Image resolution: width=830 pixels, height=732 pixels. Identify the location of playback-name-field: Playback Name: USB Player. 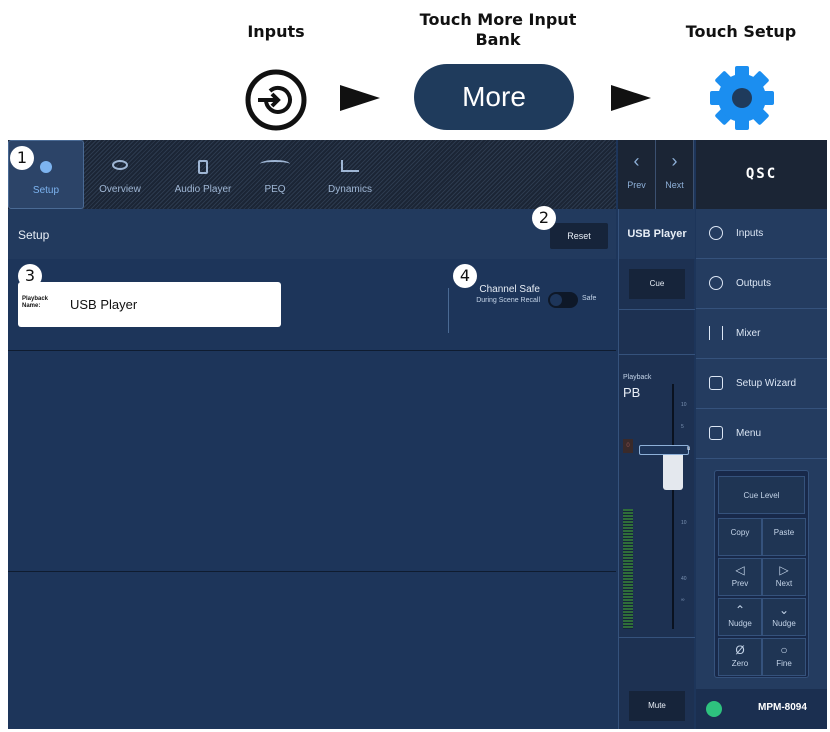
(149, 304).